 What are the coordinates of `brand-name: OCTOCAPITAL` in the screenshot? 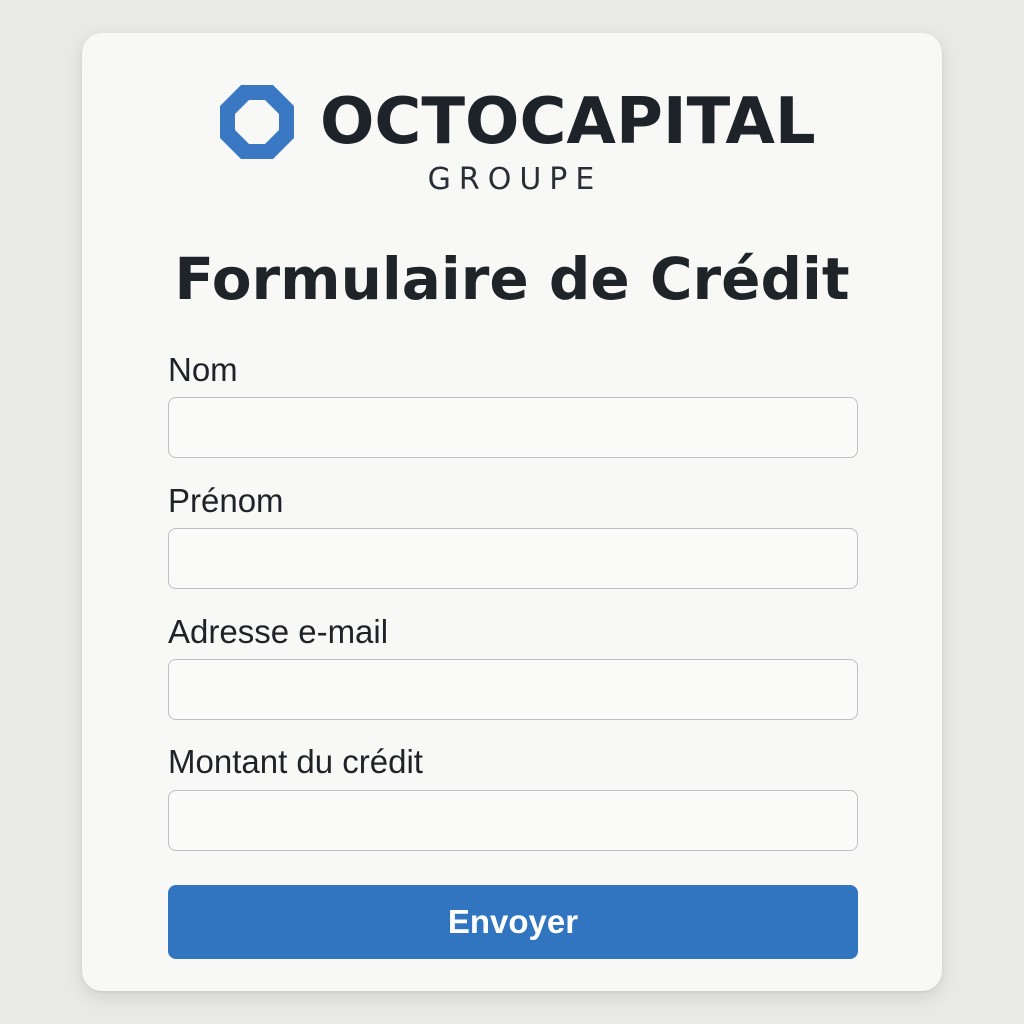 It's located at (568, 122).